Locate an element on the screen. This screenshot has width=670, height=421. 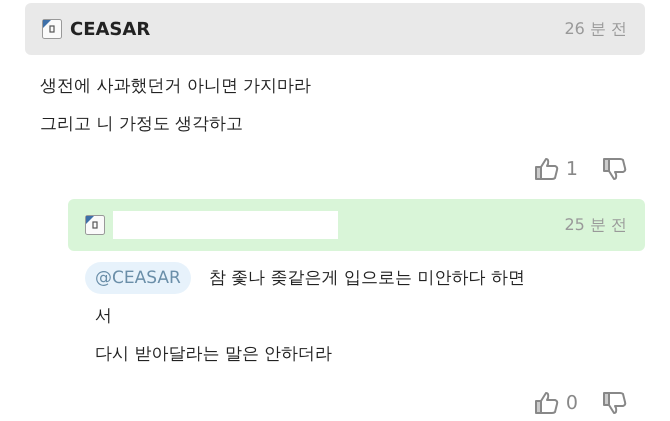
like-count: 0 is located at coordinates (572, 403).